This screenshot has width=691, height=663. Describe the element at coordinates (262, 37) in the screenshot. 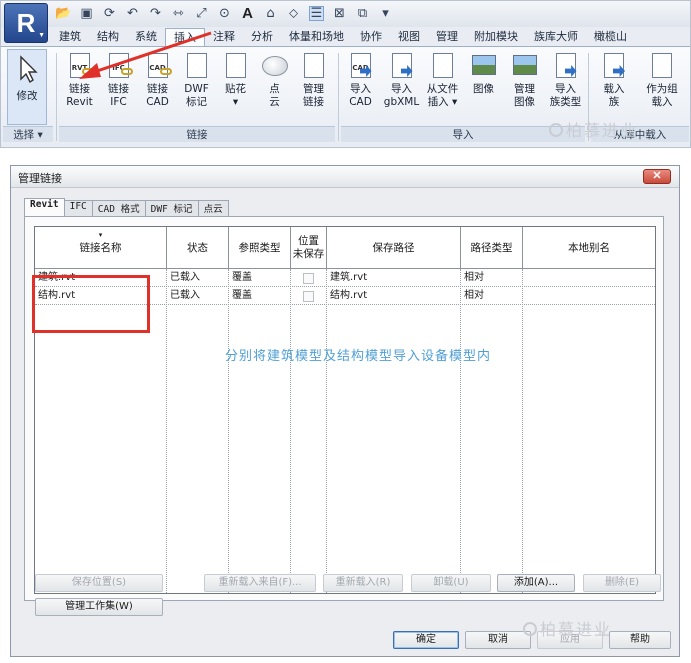

I see `ribbon-tab: 分析` at that location.